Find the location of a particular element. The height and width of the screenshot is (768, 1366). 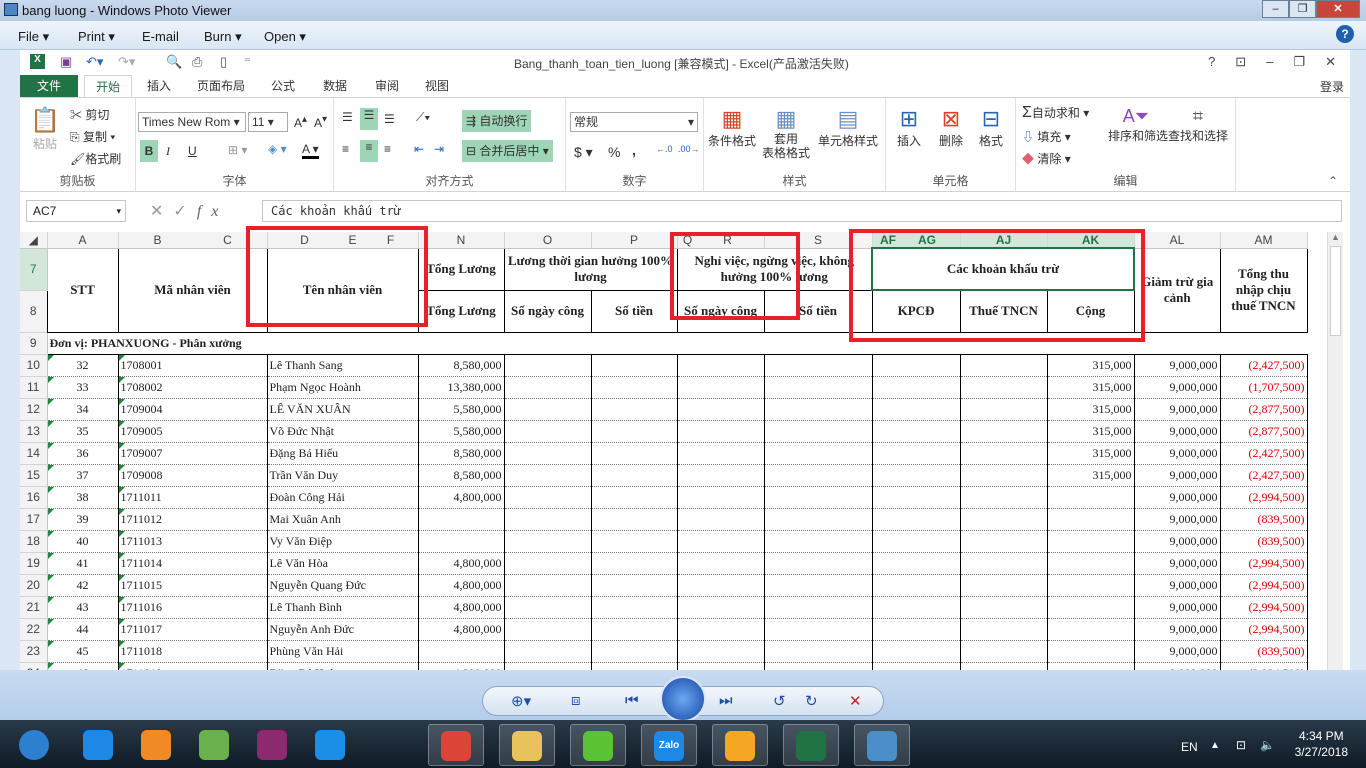

wrap-text-button: ⇶ 自动换行 is located at coordinates (497, 121).